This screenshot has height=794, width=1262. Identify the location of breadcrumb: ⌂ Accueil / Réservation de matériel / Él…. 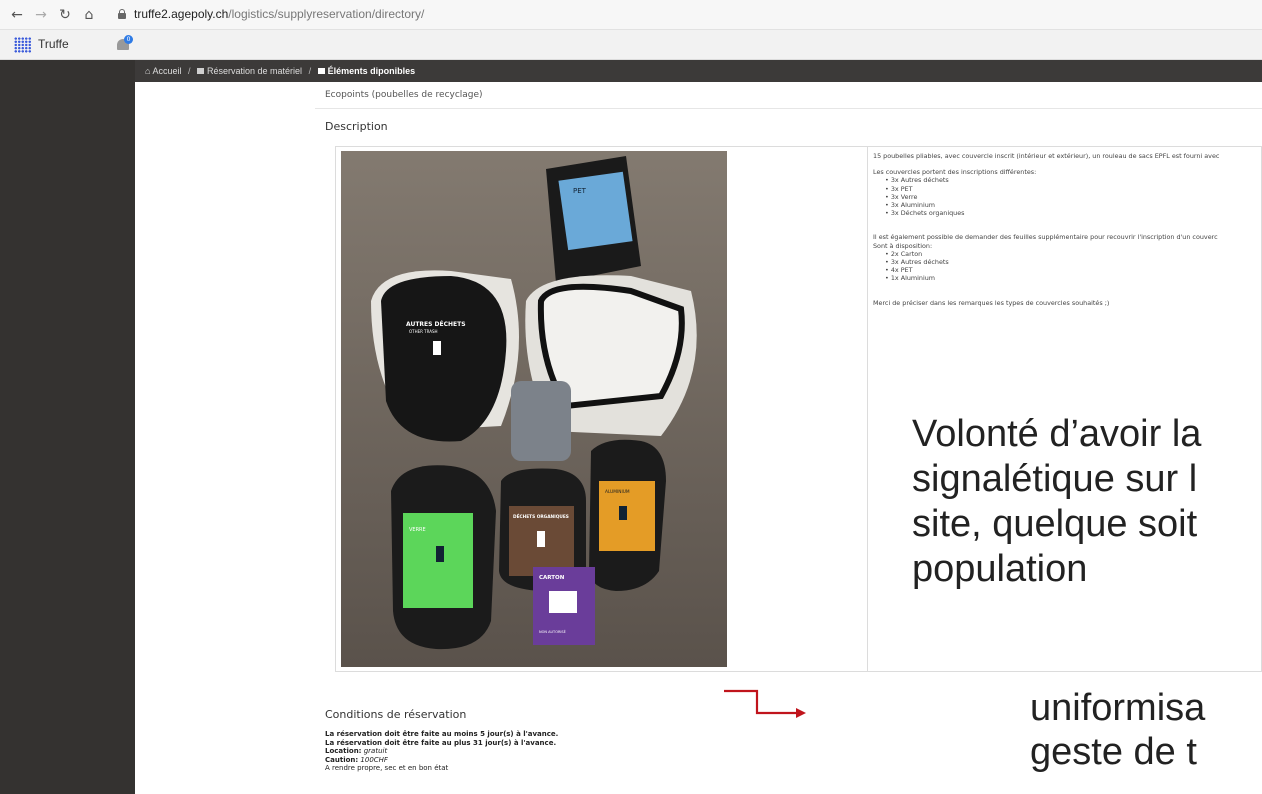
(698, 71).